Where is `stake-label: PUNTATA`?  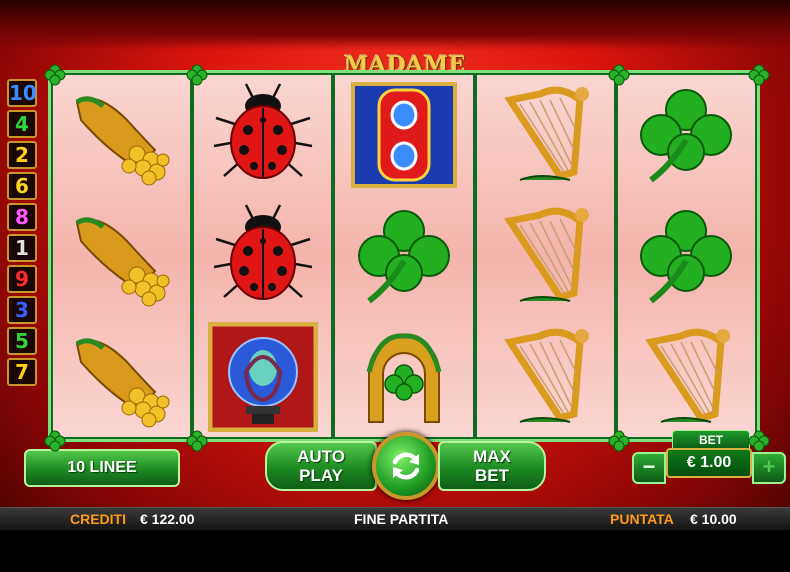
stake-label: PUNTATA is located at coordinates (642, 519).